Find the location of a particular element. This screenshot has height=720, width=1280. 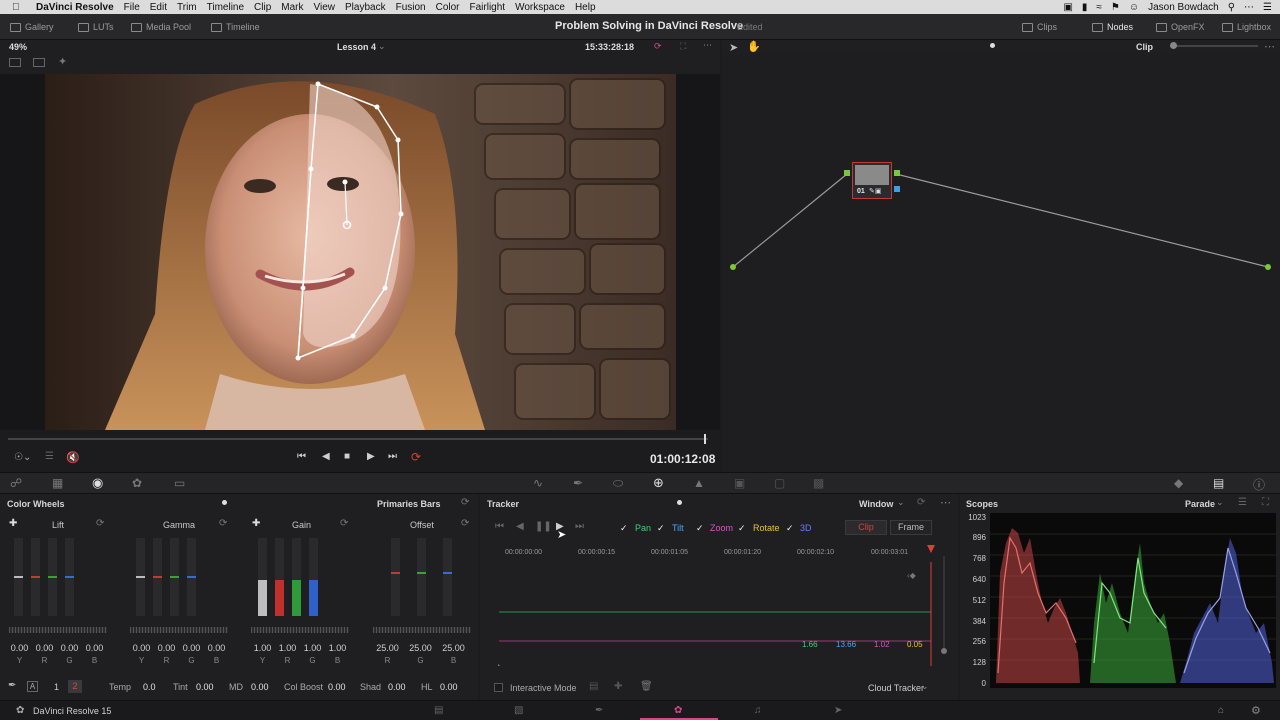

track-backward-icon: ◀ is located at coordinates (520, 526).